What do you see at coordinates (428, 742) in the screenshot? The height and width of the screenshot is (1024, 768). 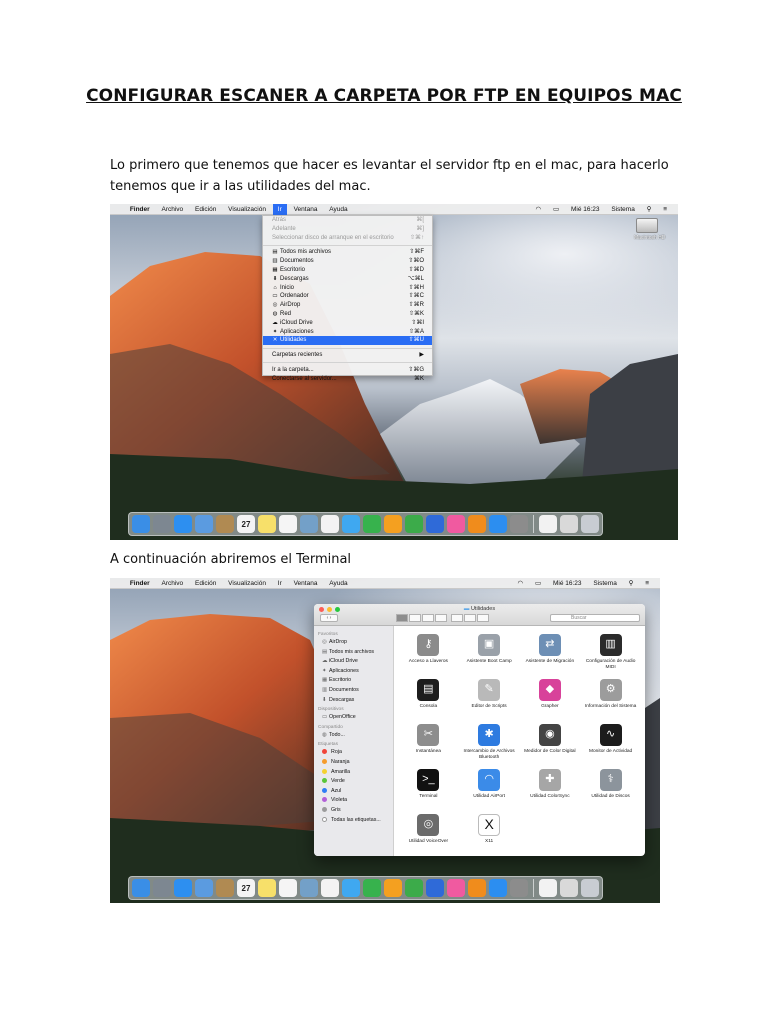 I see `utility-app: ✂ Instantánea` at bounding box center [428, 742].